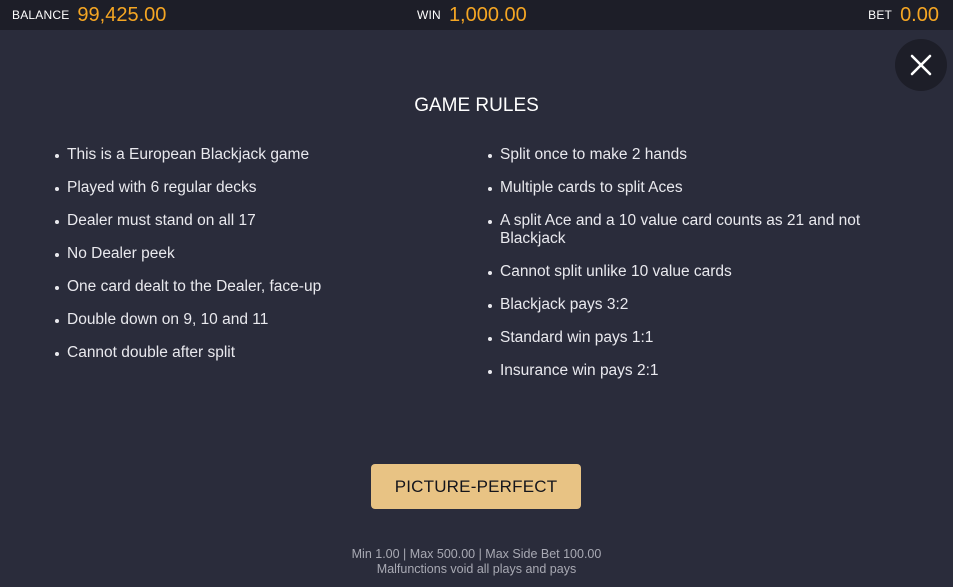 This screenshot has width=953, height=587. I want to click on rule-item: Double down on 9, 10 and 11, so click(254, 320).